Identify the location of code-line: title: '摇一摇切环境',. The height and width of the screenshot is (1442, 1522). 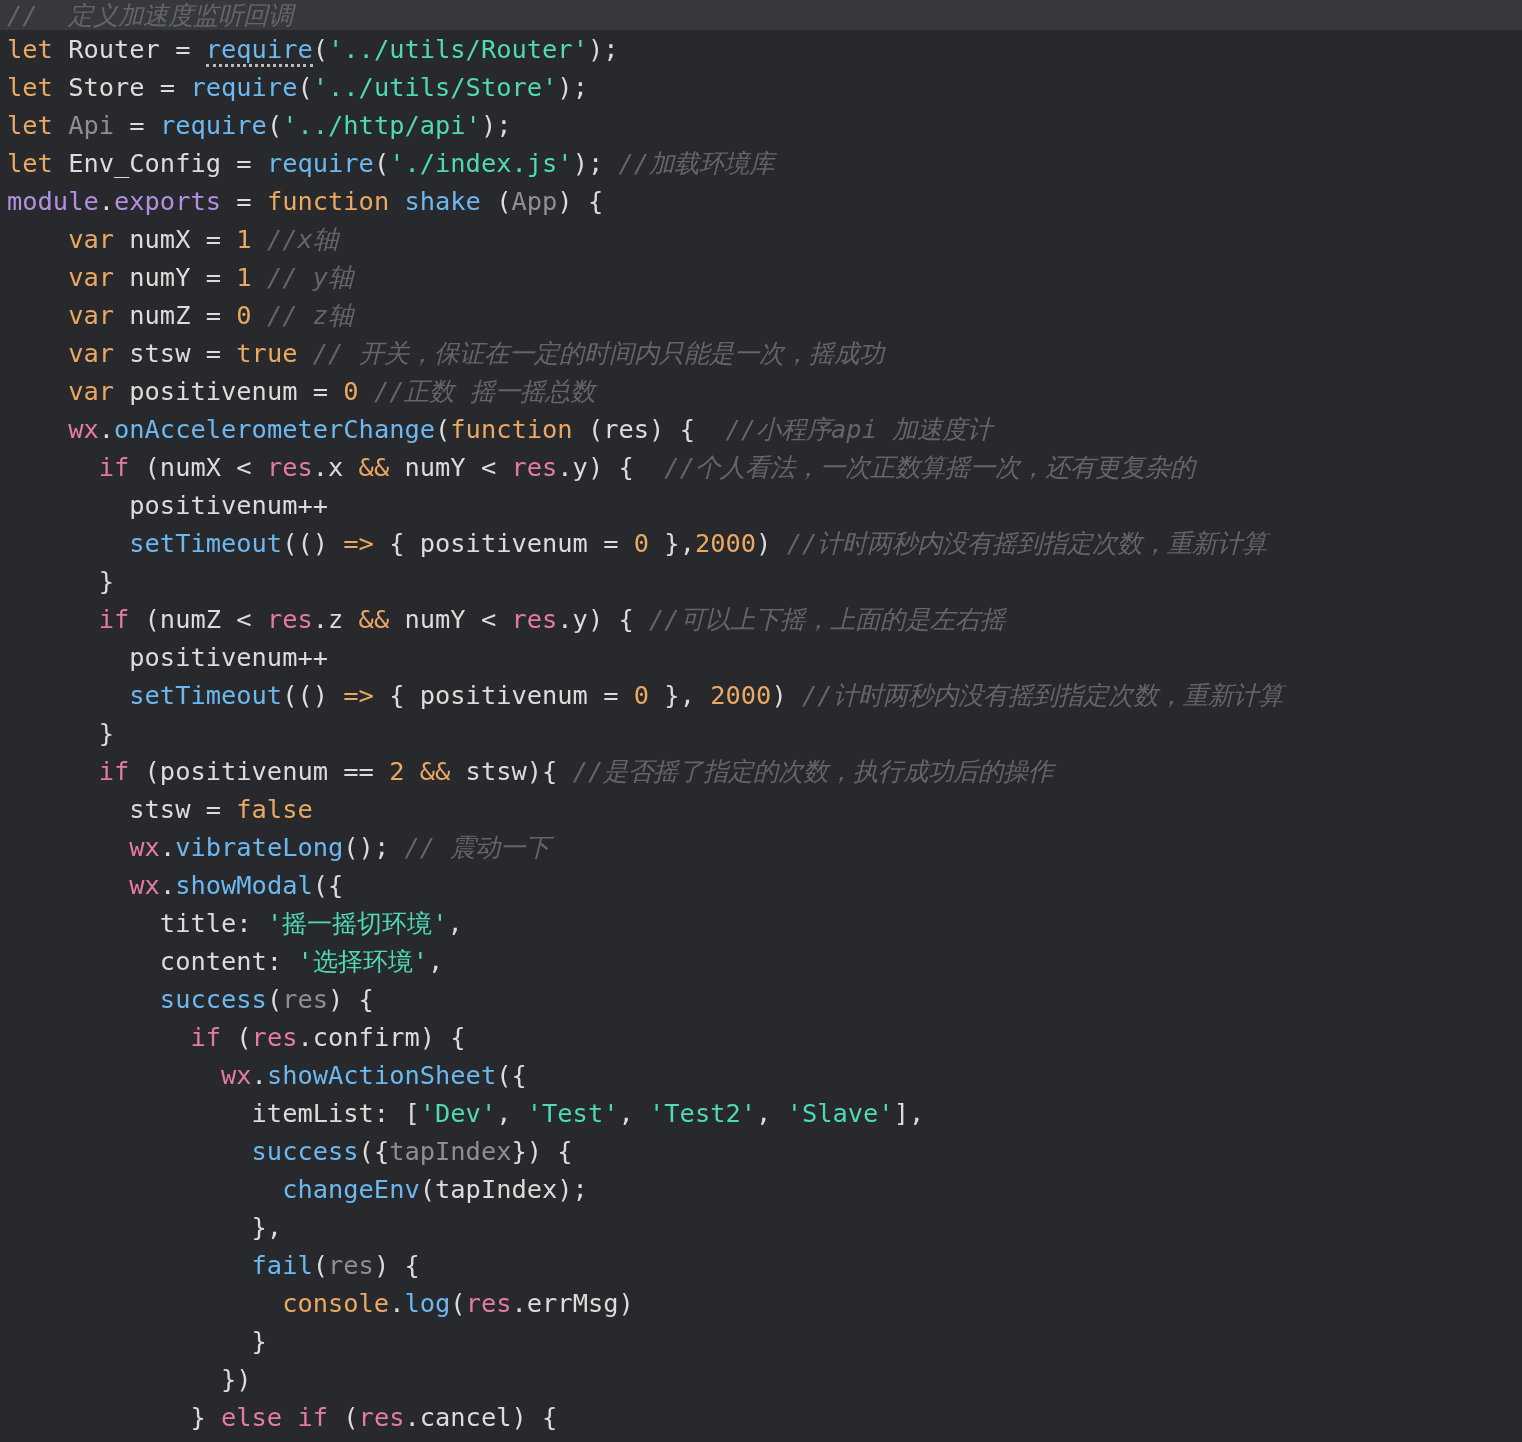
(311, 923).